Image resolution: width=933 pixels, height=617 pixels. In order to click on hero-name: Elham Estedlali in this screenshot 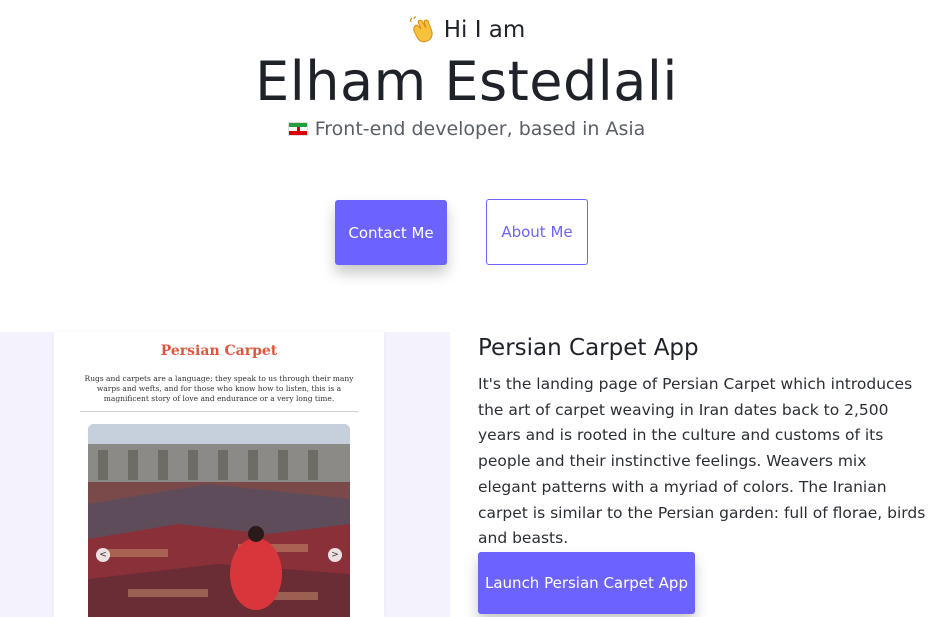, I will do `click(466, 81)`.